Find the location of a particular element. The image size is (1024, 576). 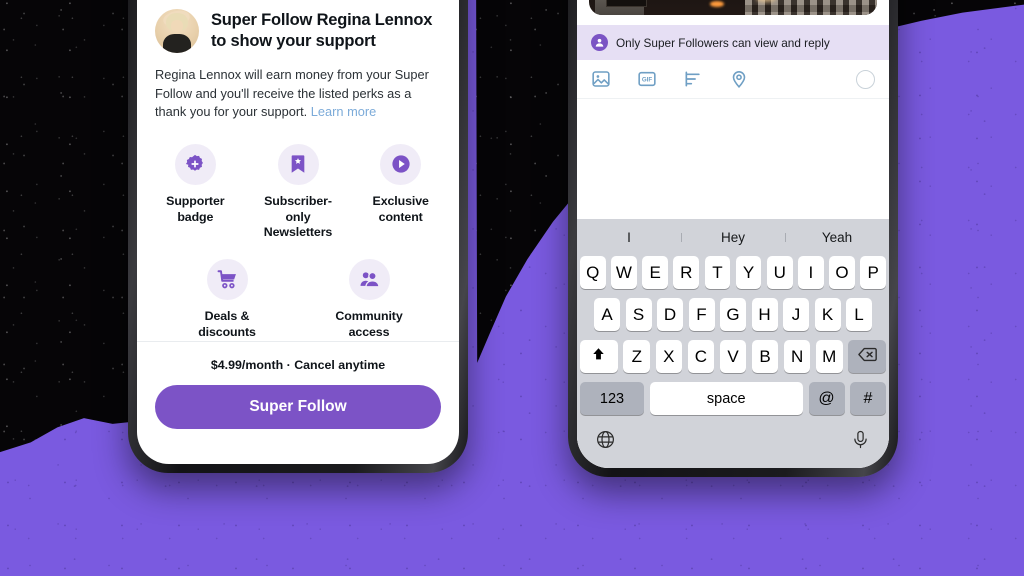

community-people-icon is located at coordinates (369, 280).